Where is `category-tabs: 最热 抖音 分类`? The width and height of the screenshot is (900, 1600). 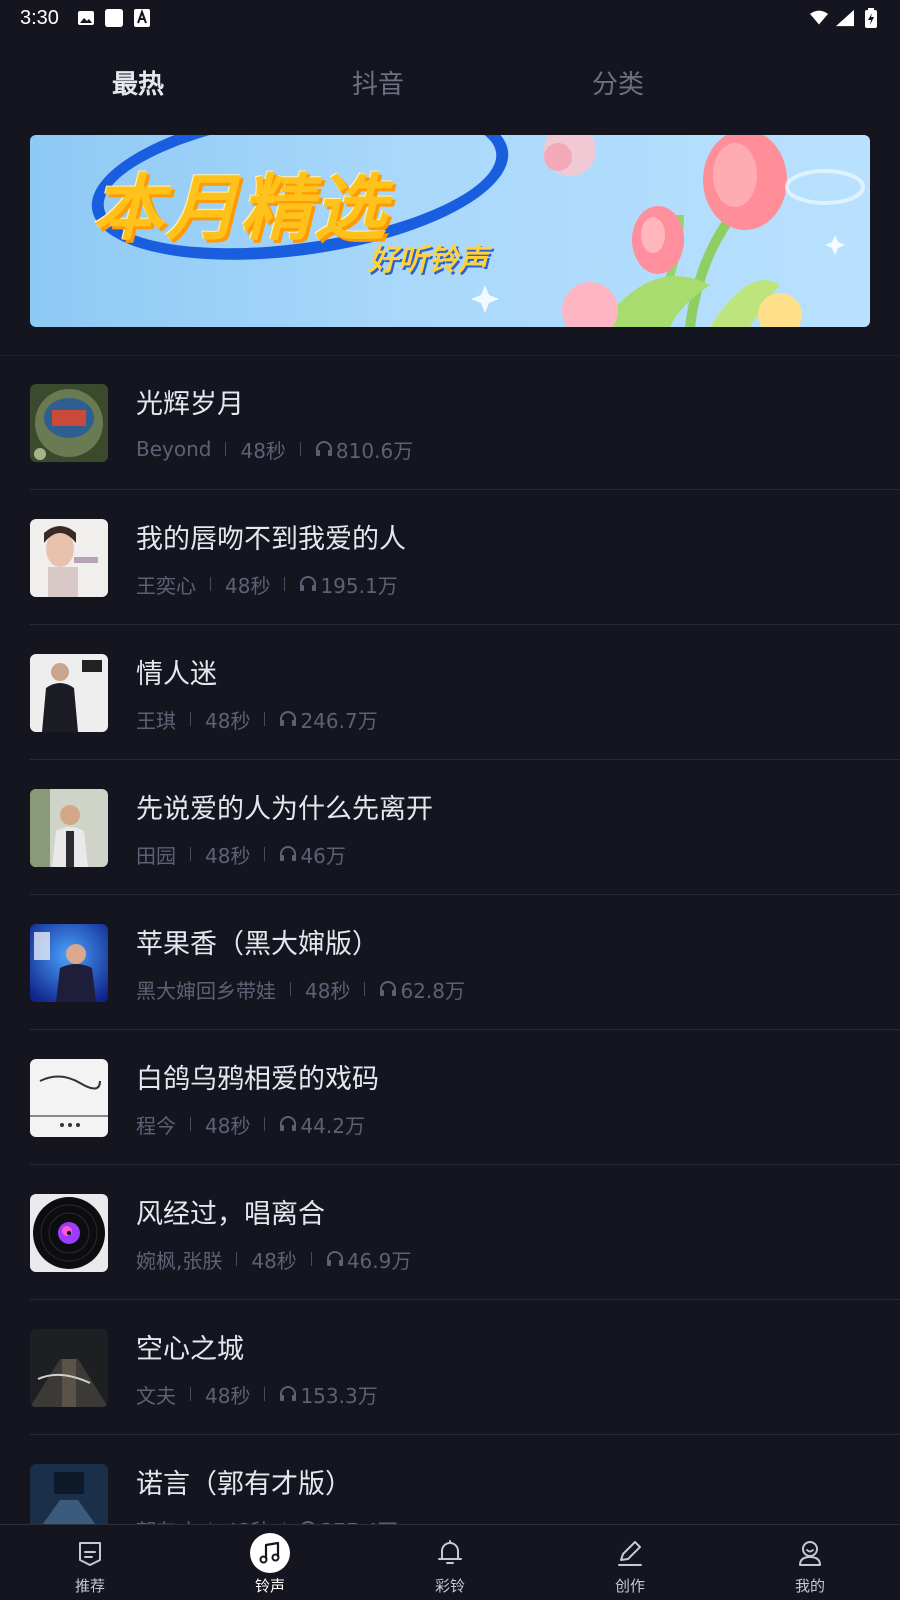 category-tabs: 最热 抖音 分类 is located at coordinates (450, 81).